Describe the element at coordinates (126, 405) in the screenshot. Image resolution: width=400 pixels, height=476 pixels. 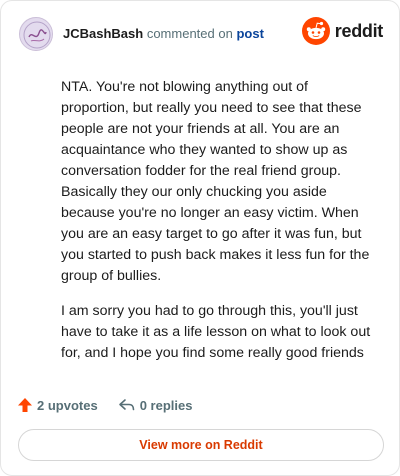
I see `reply-arrow-icon` at that location.